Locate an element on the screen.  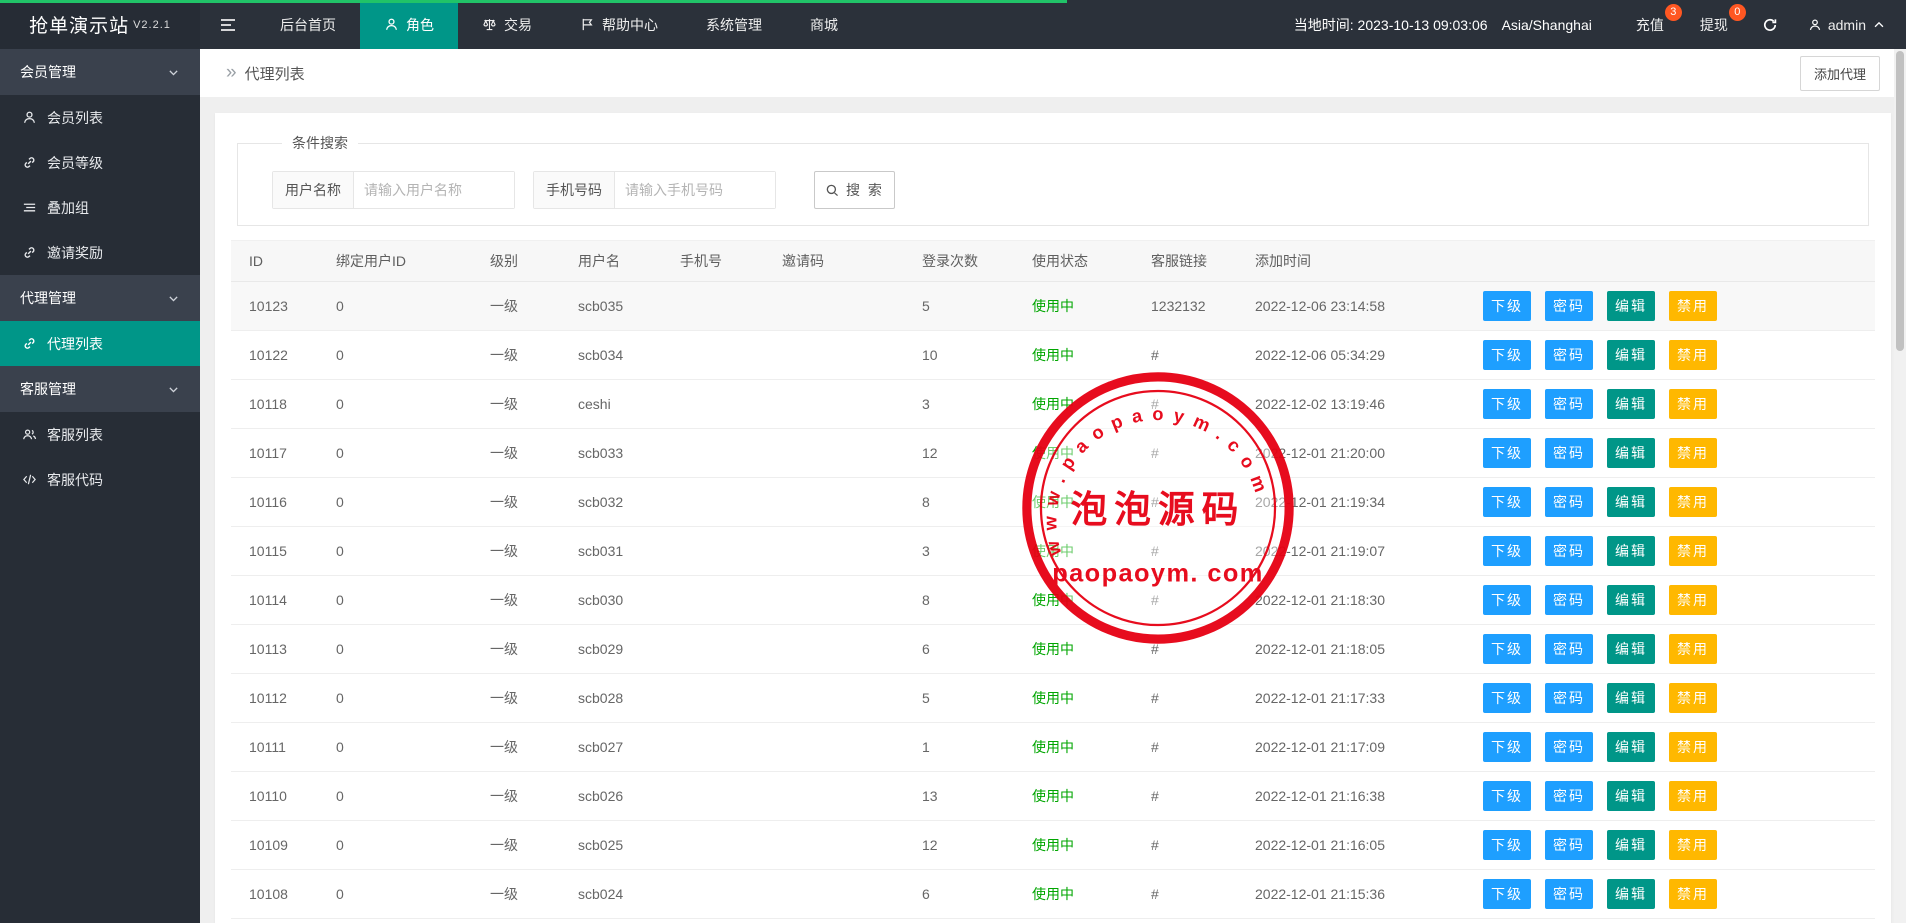
cell-invite-code is located at coordinates (842, 355).